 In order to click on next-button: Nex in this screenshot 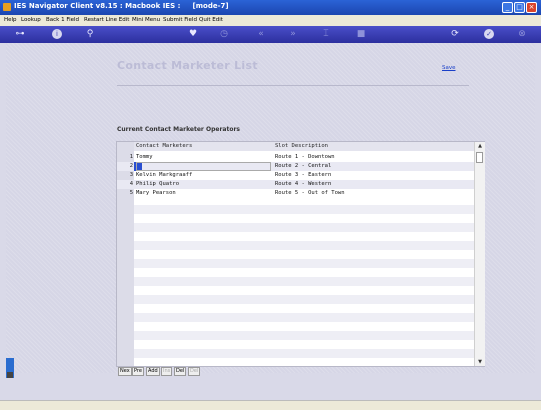, I will do `click(125, 371)`.